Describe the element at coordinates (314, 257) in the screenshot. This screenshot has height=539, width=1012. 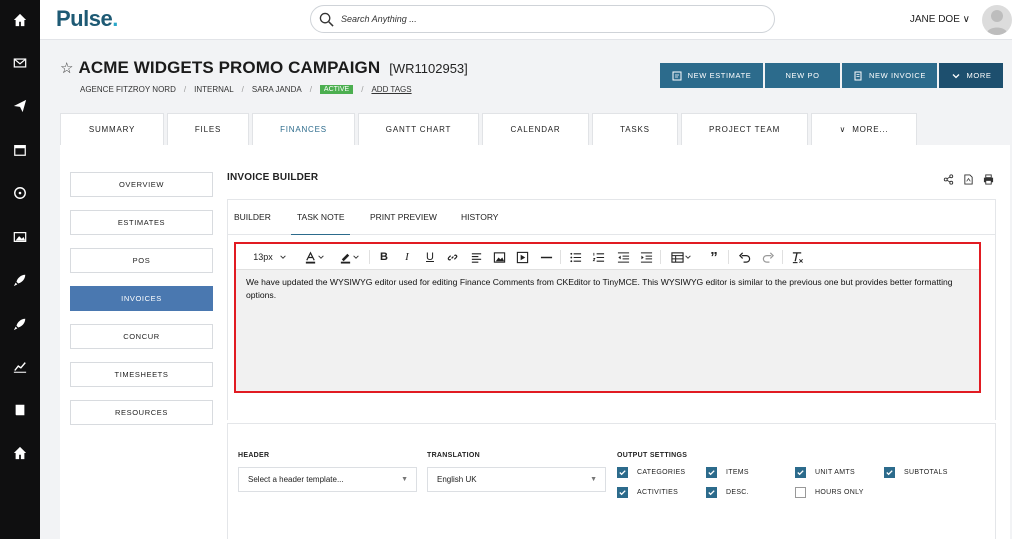
I see `text-color-button` at that location.